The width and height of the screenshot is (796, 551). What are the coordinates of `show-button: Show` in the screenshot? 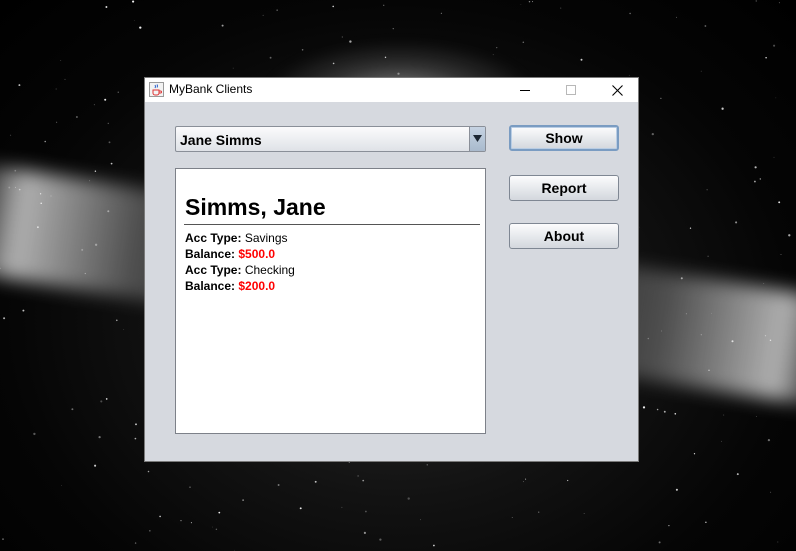 It's located at (564, 138).